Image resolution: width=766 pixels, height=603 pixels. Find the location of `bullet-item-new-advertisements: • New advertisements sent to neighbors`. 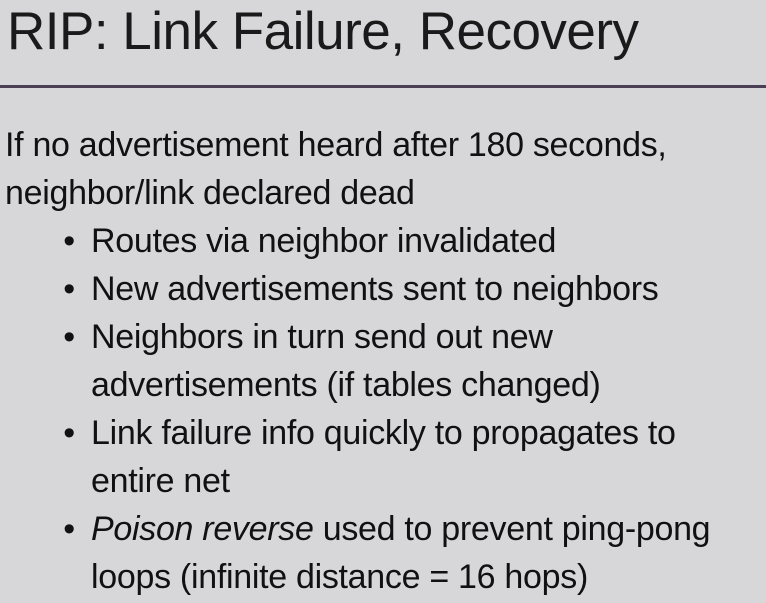

bullet-item-new-advertisements: • New advertisements sent to neighbors is located at coordinates (384, 289).